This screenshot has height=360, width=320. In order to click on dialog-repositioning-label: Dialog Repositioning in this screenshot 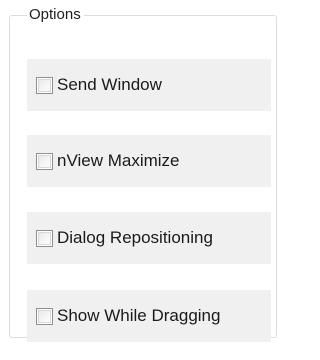, I will do `click(135, 238)`.